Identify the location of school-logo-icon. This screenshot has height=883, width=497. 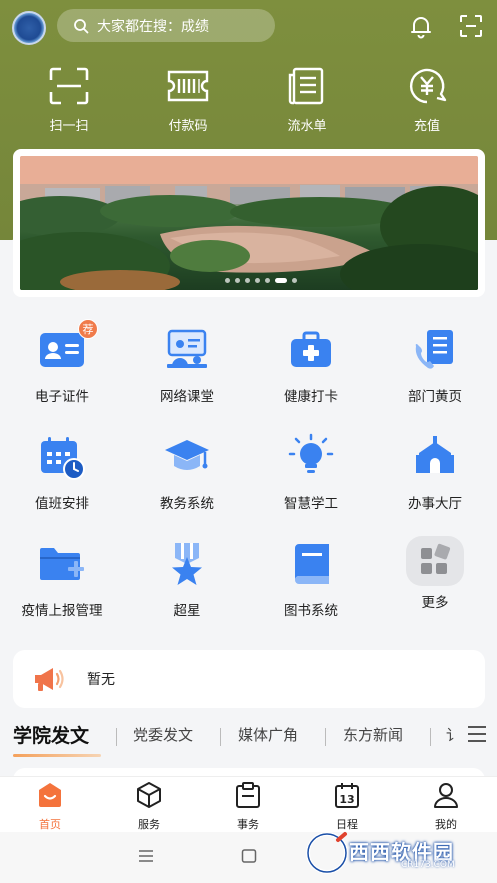
(29, 28).